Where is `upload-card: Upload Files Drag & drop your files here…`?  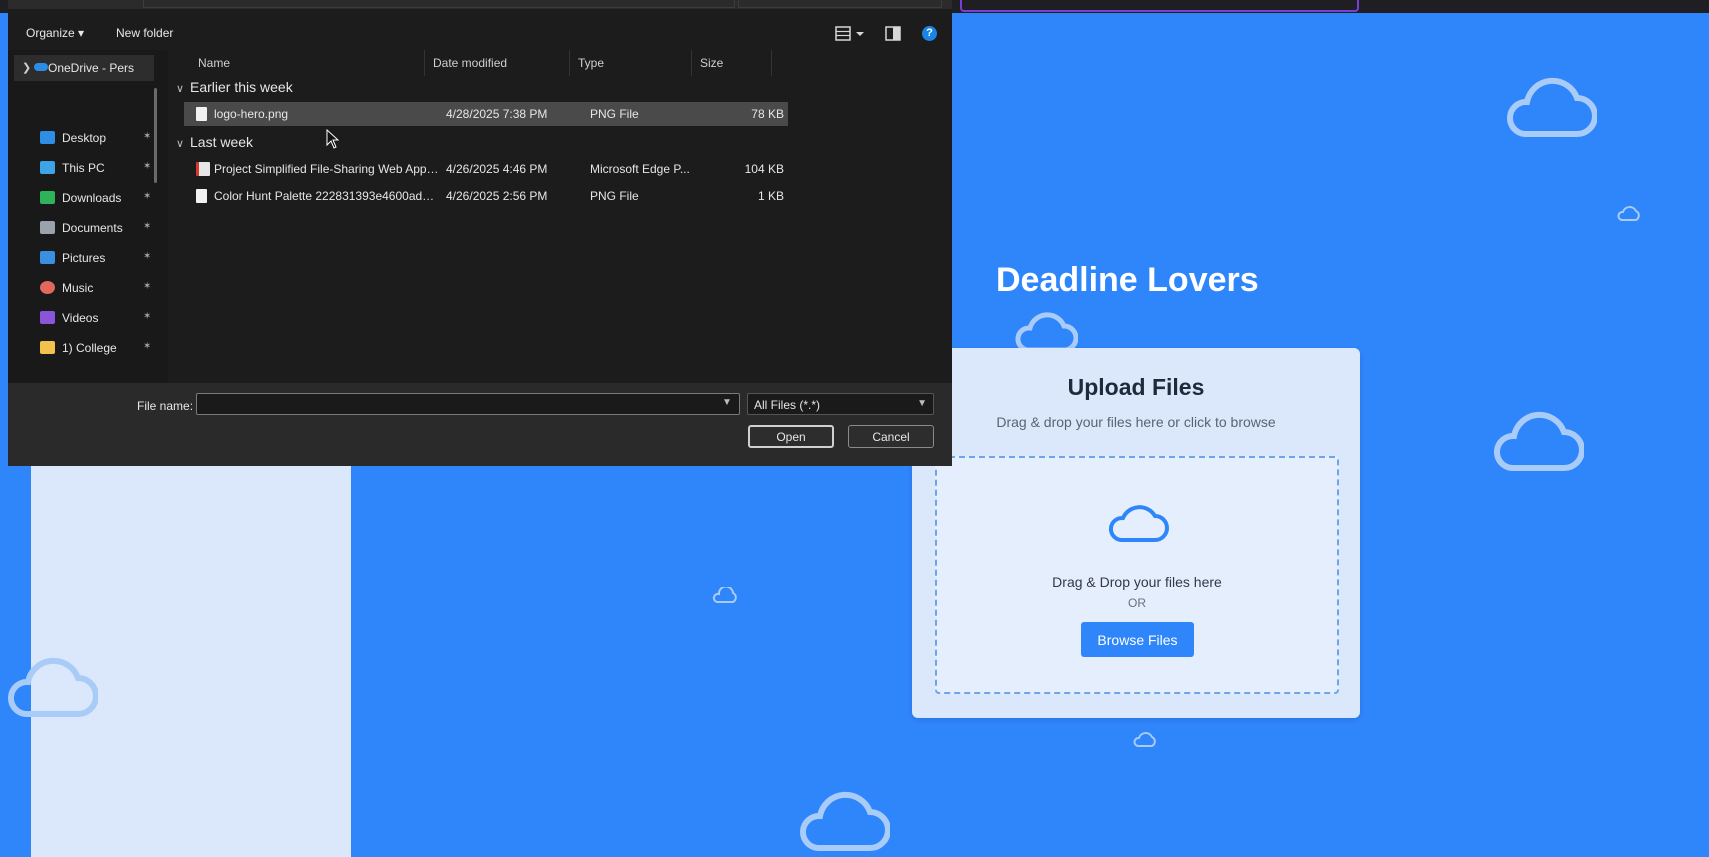 upload-card: Upload Files Drag & drop your files here… is located at coordinates (1136, 533).